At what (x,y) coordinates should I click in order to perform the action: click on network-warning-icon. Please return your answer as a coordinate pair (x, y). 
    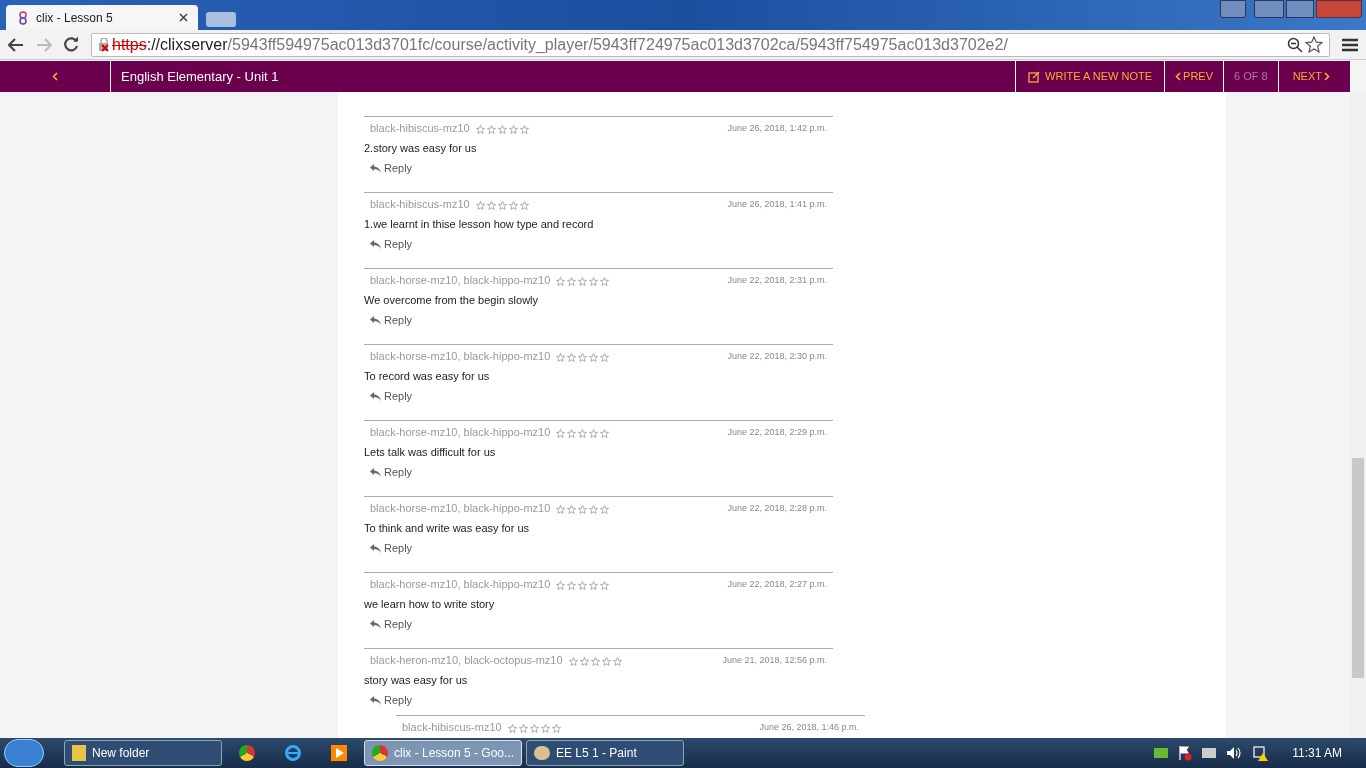
    Looking at the image, I should click on (1260, 753).